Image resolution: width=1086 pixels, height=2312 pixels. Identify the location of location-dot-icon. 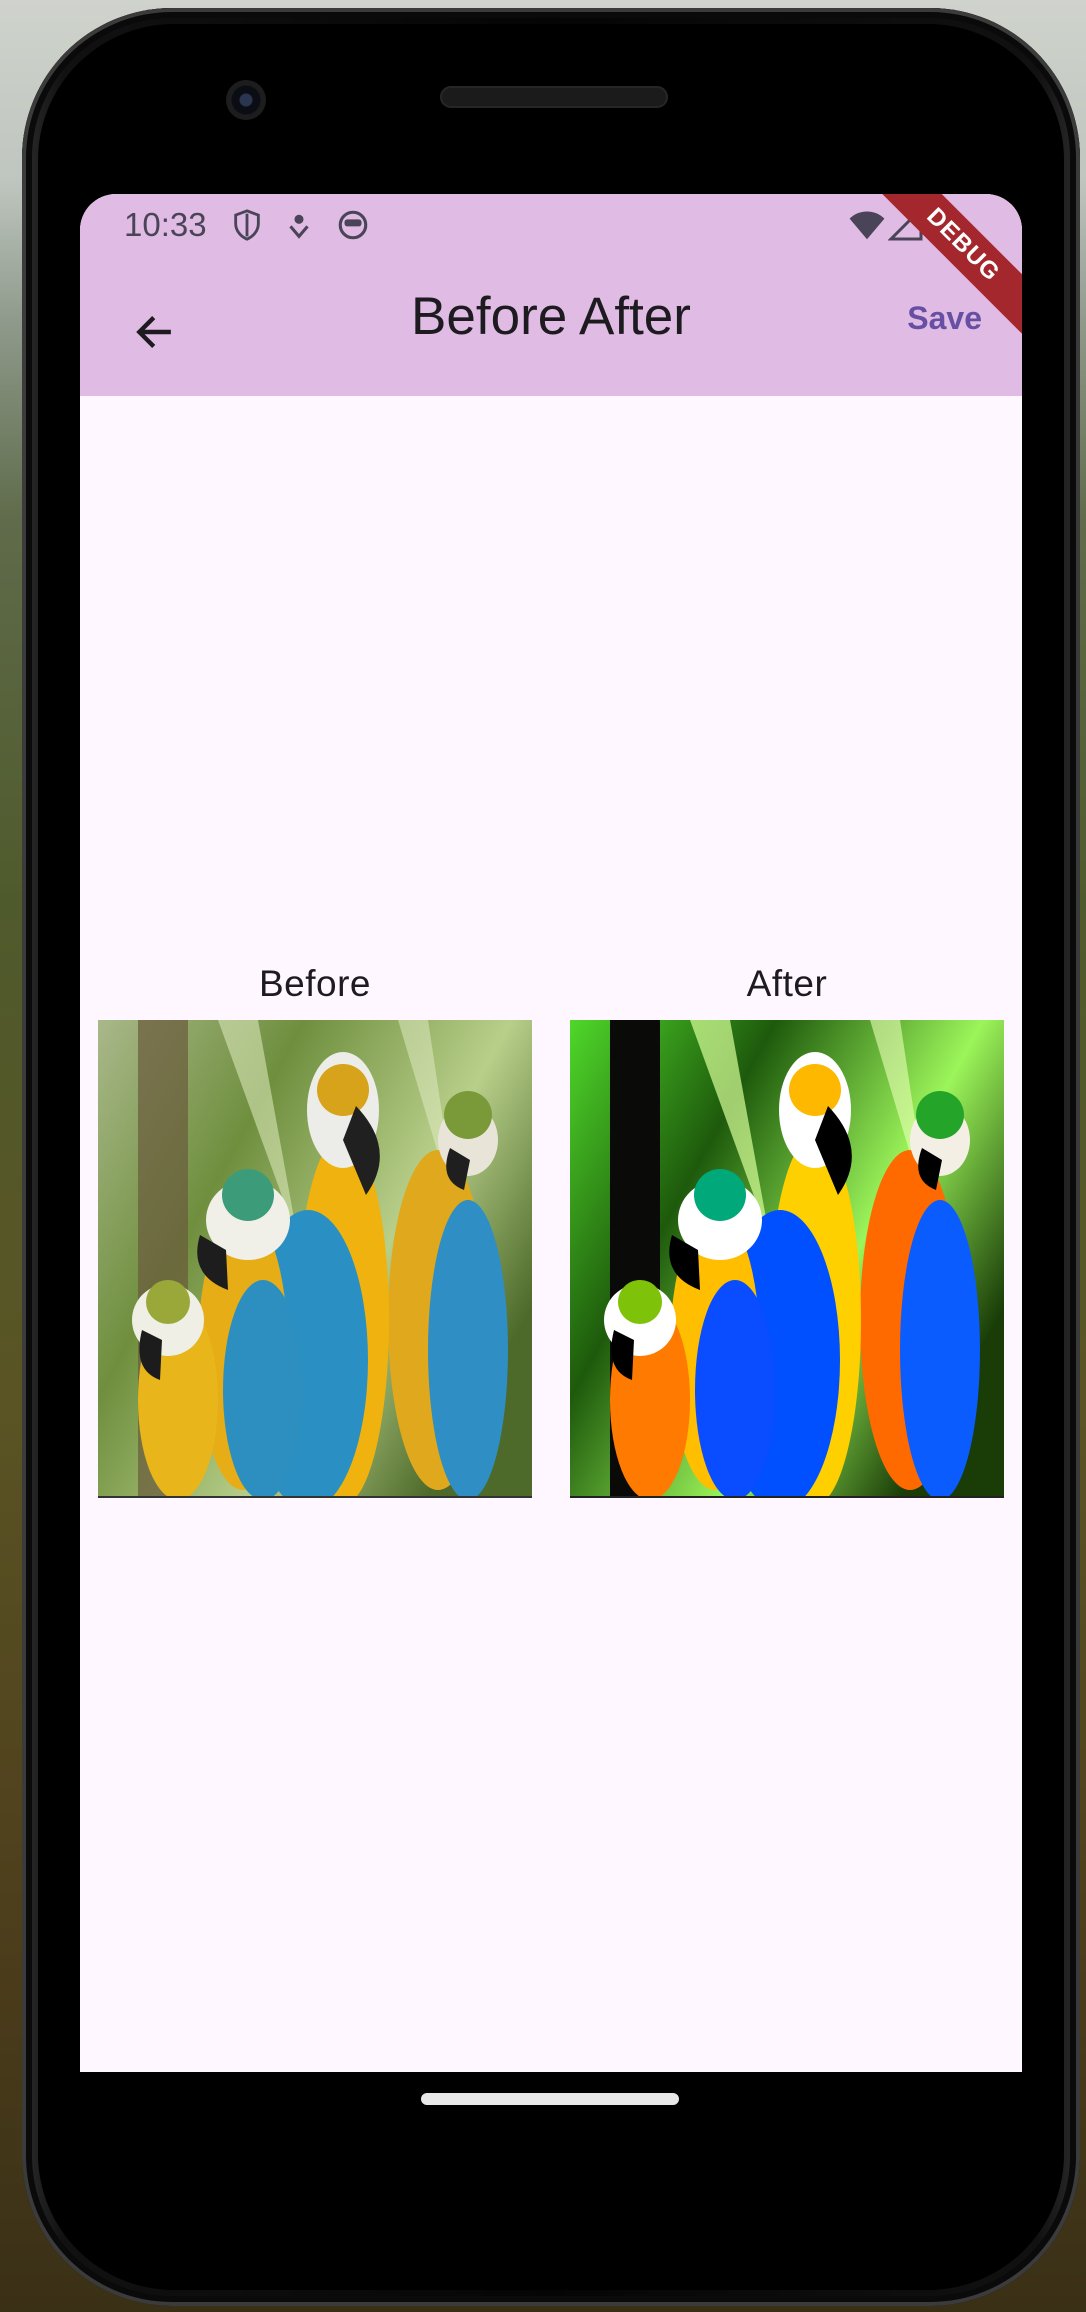
(299, 226).